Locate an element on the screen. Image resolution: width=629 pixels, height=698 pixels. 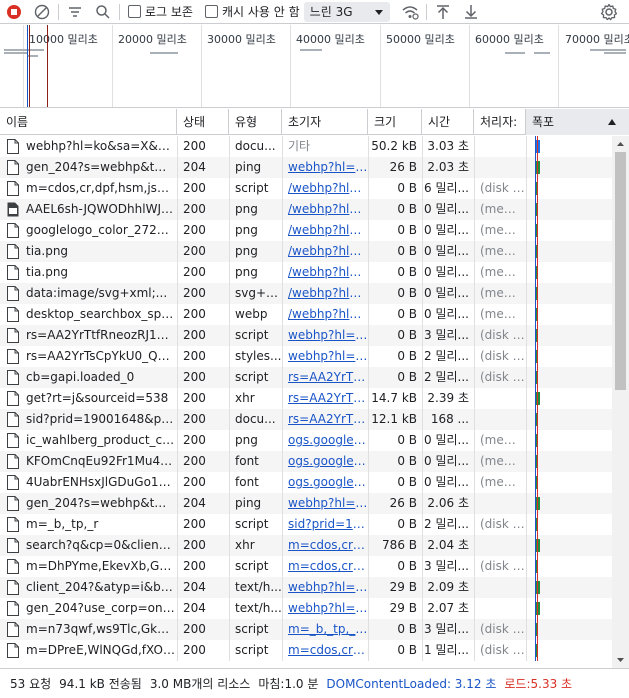
preserve-log-checkbox: 로그 보존 is located at coordinates (160, 11).